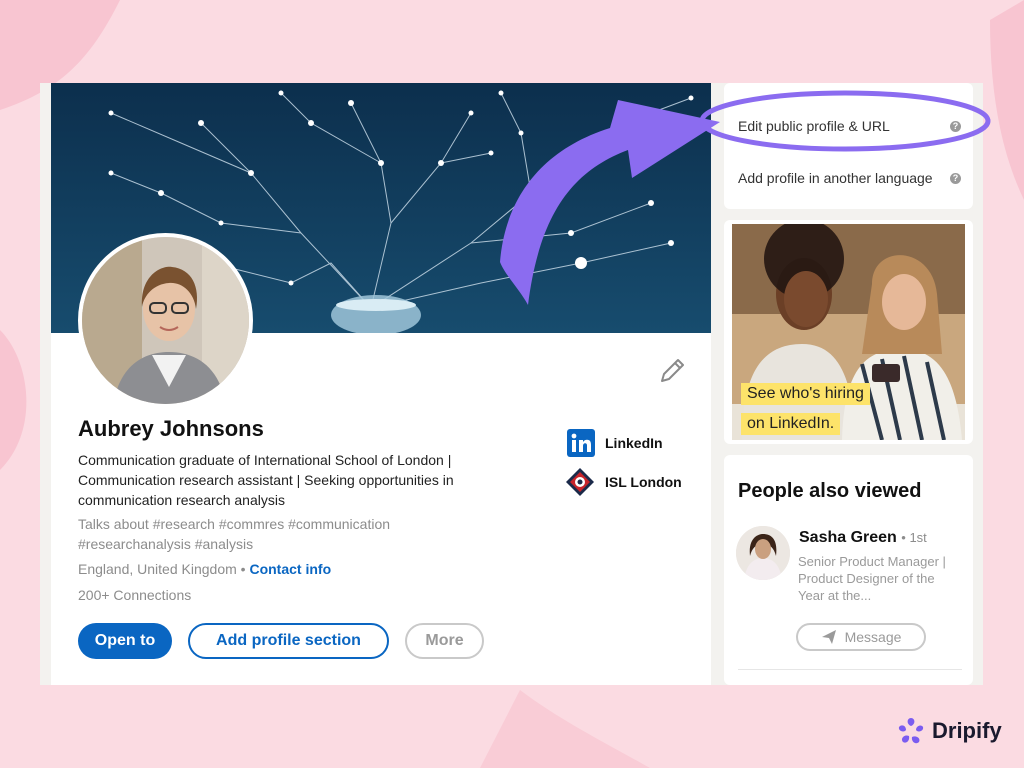 Image resolution: width=1024 pixels, height=768 pixels. Describe the element at coordinates (444, 641) in the screenshot. I see `more-button: More` at that location.